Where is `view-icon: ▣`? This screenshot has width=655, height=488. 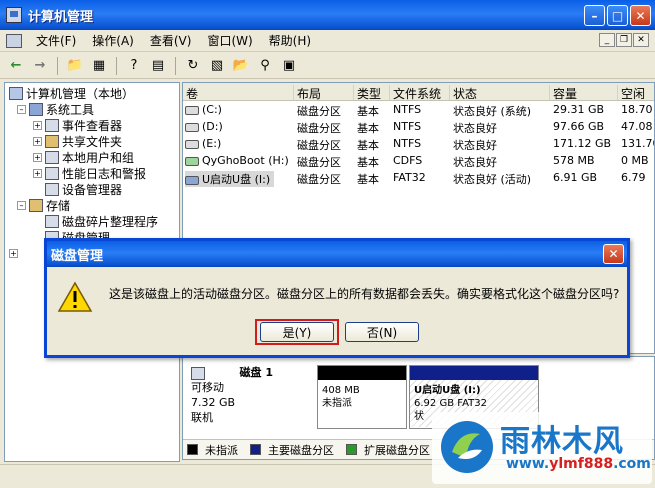 view-icon: ▣ is located at coordinates (289, 66).